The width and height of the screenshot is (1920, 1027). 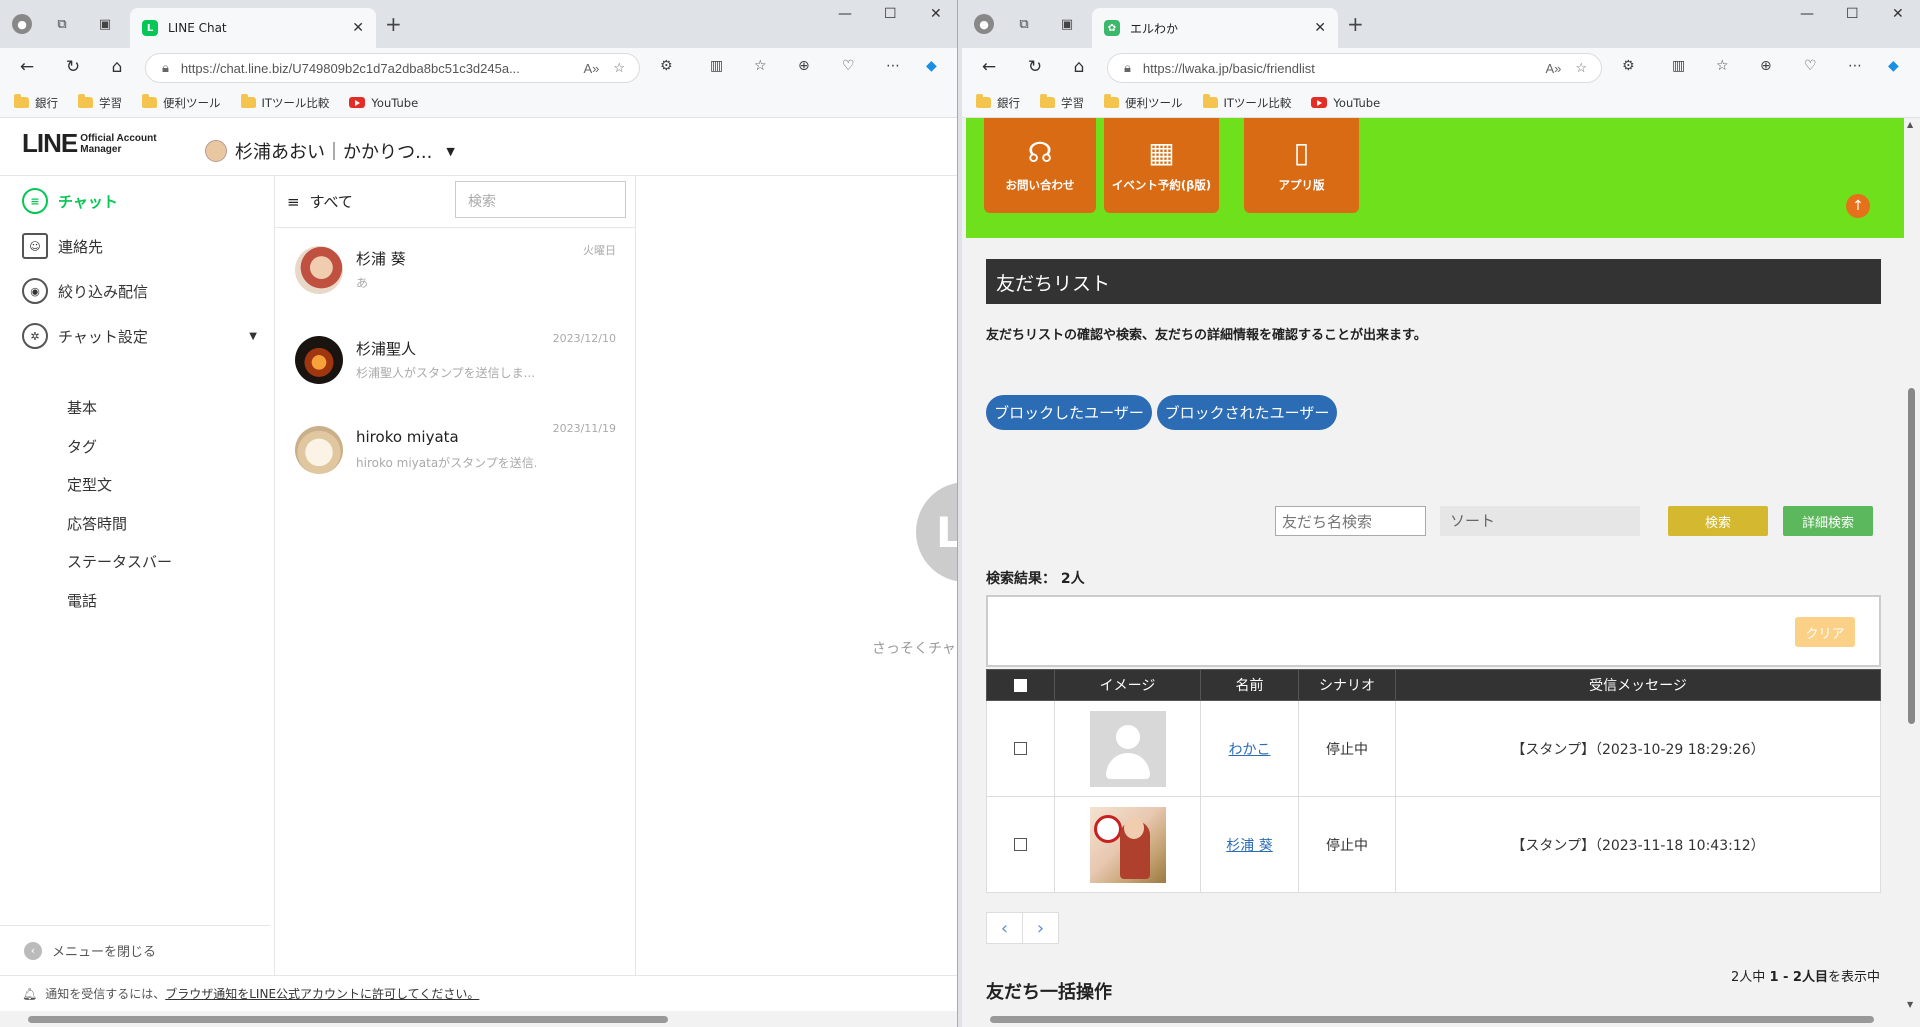 What do you see at coordinates (70, 201) in the screenshot?
I see `sidebar-item-chat: ≡ チャット` at bounding box center [70, 201].